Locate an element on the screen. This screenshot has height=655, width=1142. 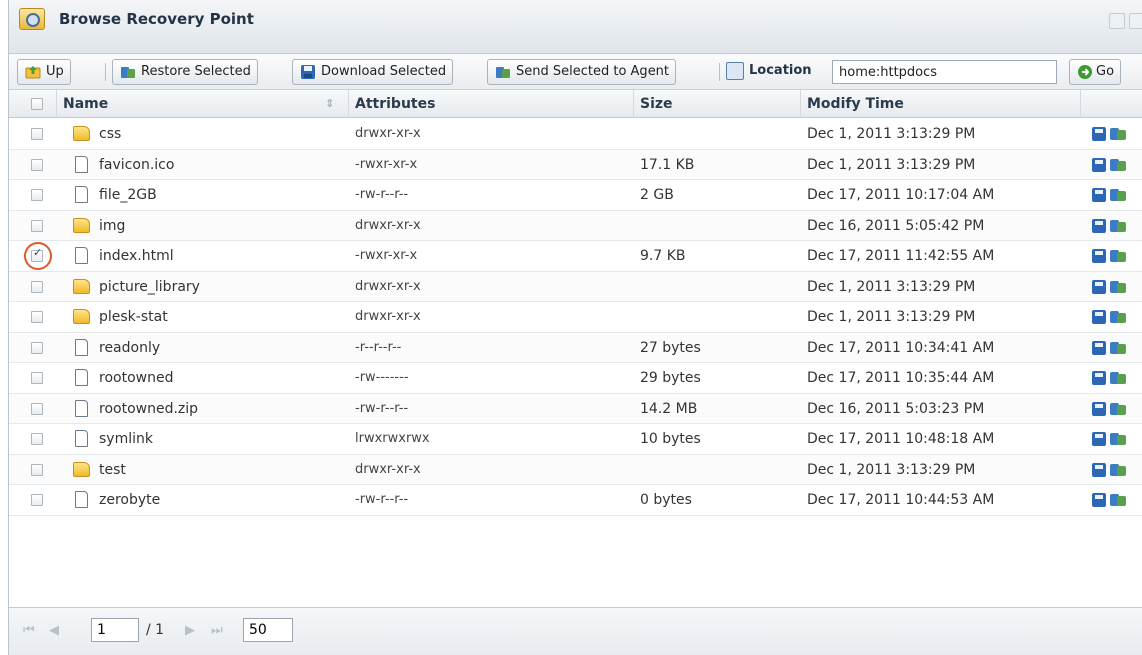
next-page-icon: ▶ is located at coordinates (190, 630).